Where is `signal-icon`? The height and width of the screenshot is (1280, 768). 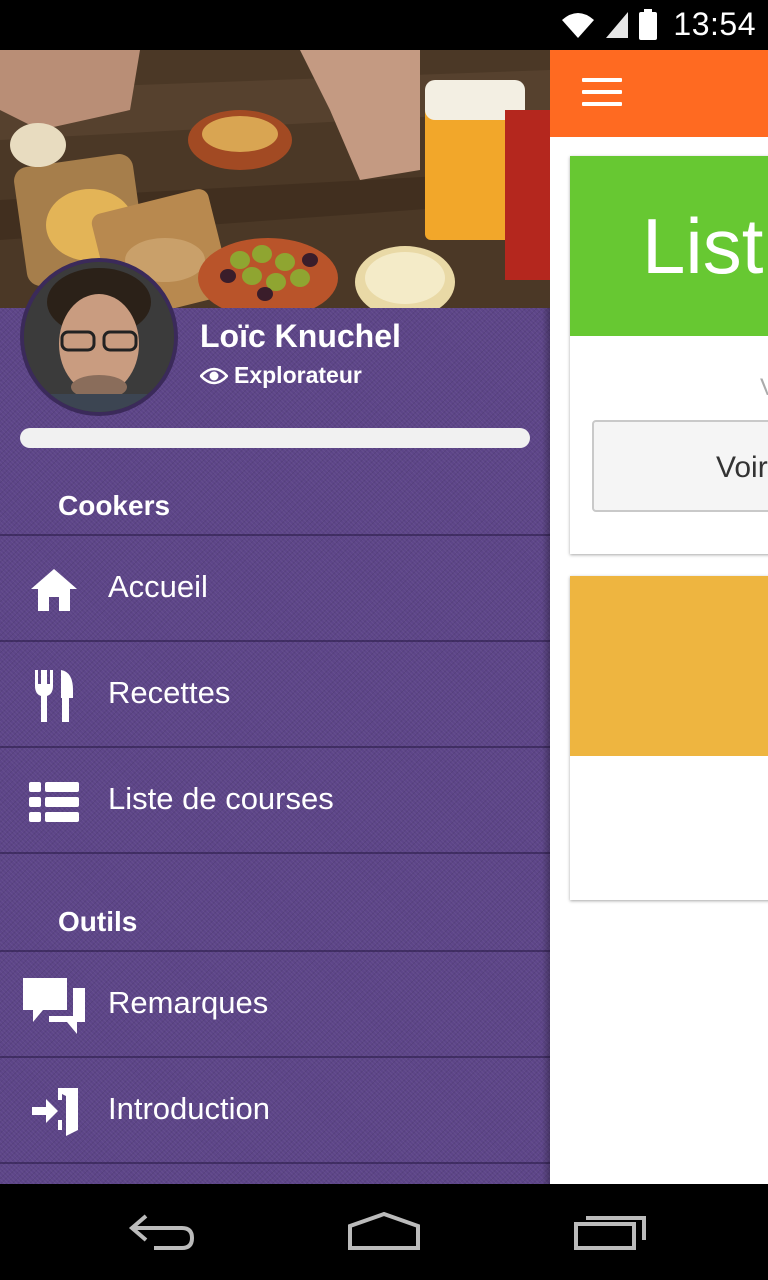
signal-icon is located at coordinates (617, 25).